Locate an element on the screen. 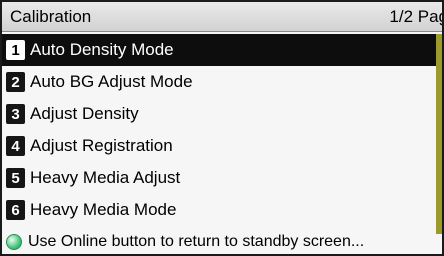  menu-item-label: Adjust Registration is located at coordinates (101, 145).